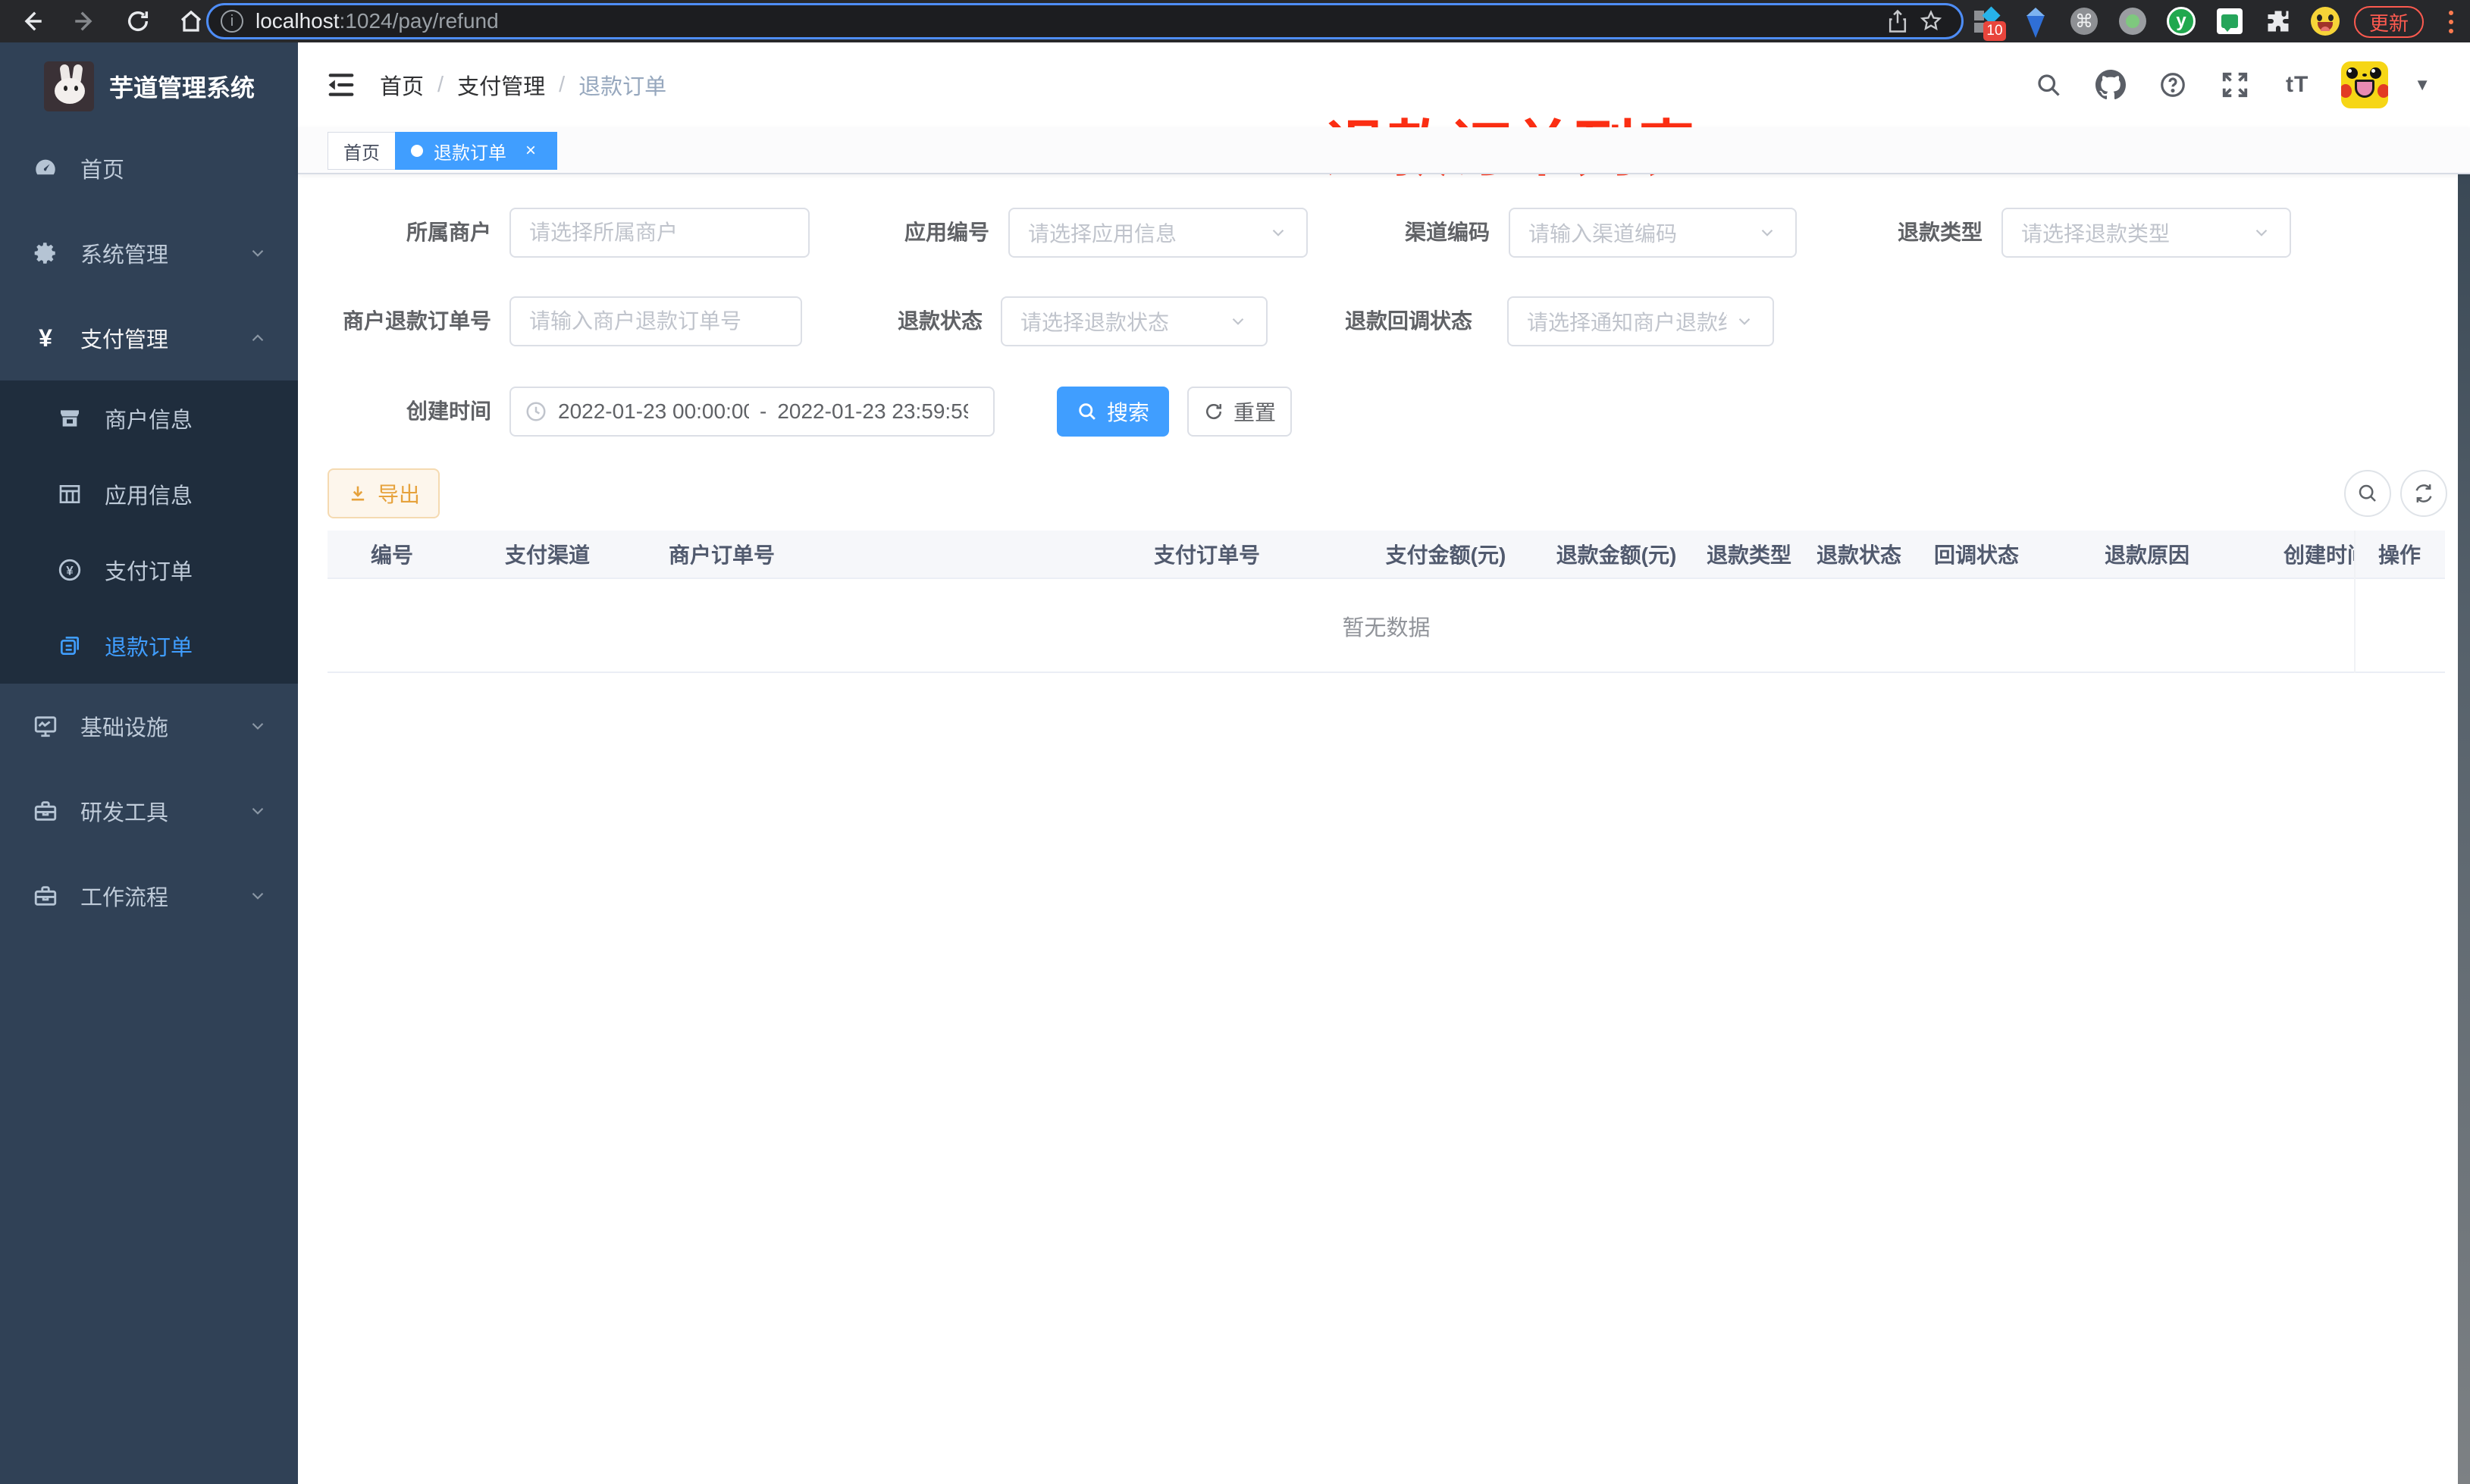 This screenshot has width=2470, height=1484. What do you see at coordinates (2422, 85) in the screenshot?
I see `caret-down-icon: ▼` at bounding box center [2422, 85].